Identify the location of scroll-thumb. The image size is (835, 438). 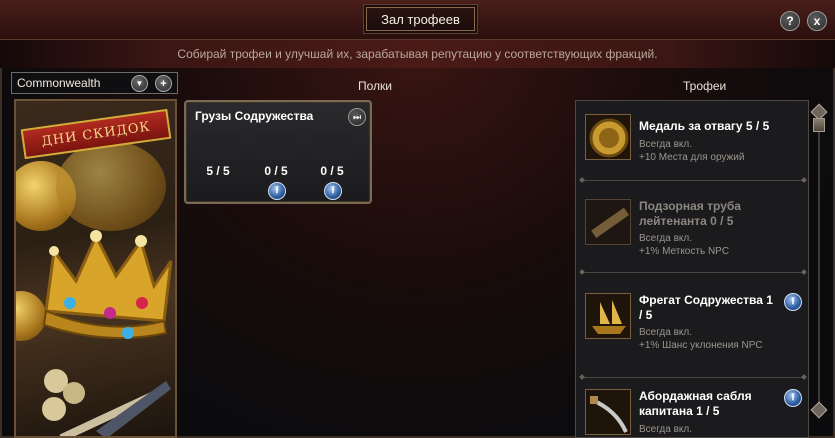
(819, 125).